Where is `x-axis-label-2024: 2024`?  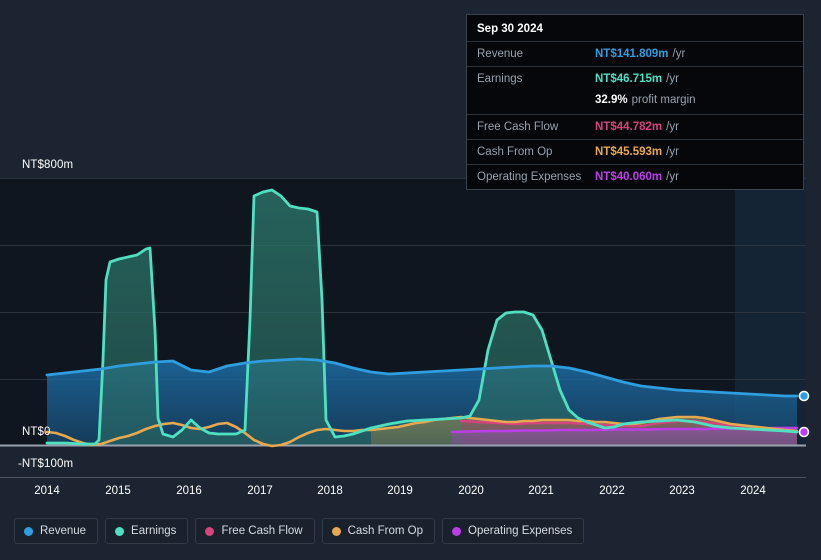
x-axis-label-2024: 2024 is located at coordinates (753, 491).